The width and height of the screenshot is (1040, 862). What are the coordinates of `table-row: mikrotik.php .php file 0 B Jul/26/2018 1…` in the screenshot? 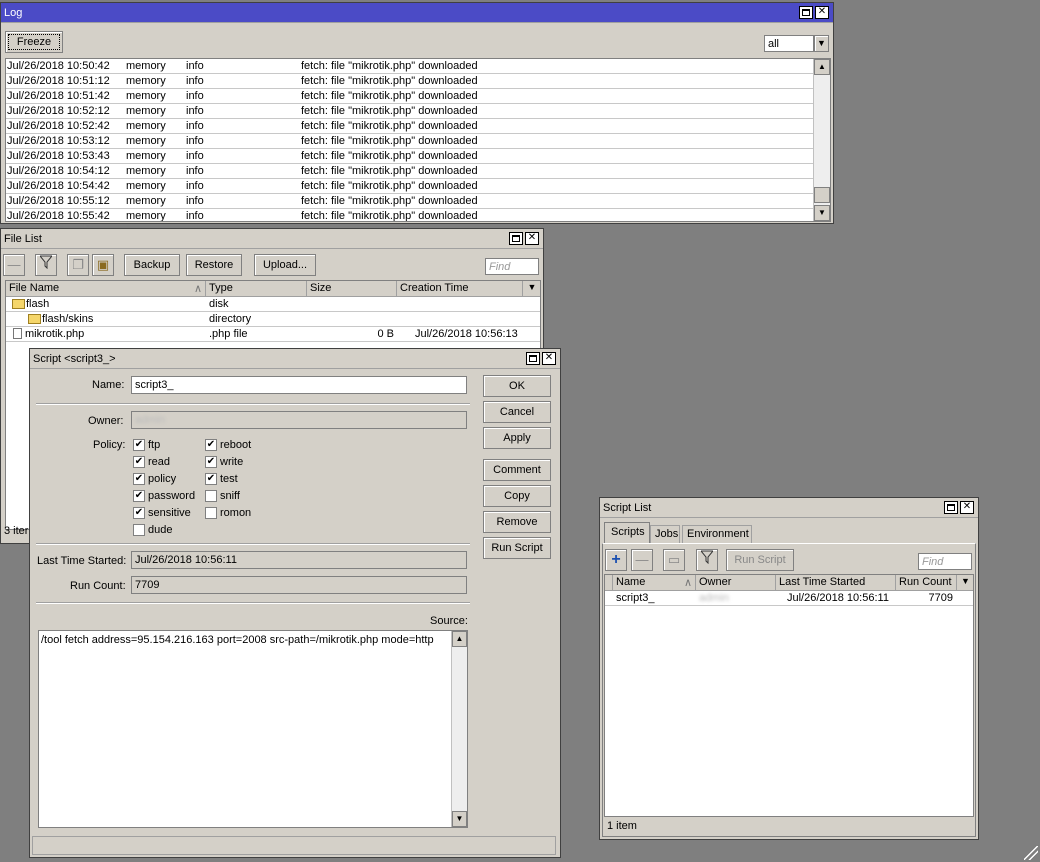 It's located at (273, 334).